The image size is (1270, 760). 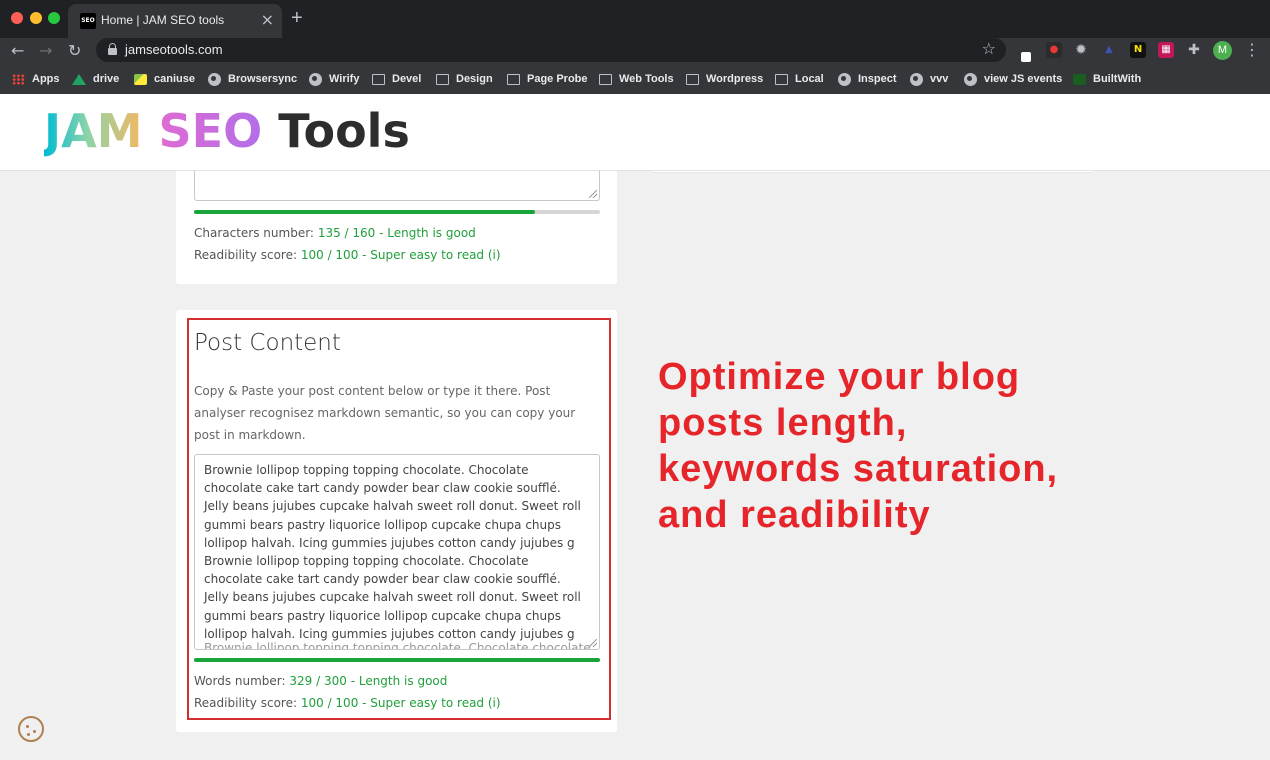 I want to click on site-header: JAM SEO Tools, so click(x=635, y=132).